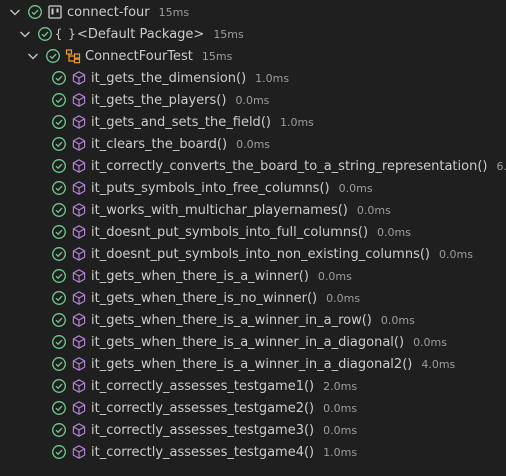  What do you see at coordinates (253, 144) in the screenshot?
I see `test-item: it_clears_the_board() 0.0ms` at bounding box center [253, 144].